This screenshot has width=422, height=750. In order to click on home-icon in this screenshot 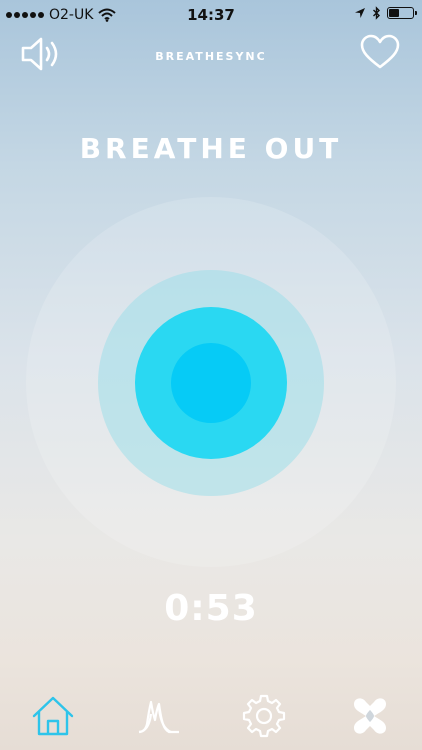, I will do `click(53, 716)`.